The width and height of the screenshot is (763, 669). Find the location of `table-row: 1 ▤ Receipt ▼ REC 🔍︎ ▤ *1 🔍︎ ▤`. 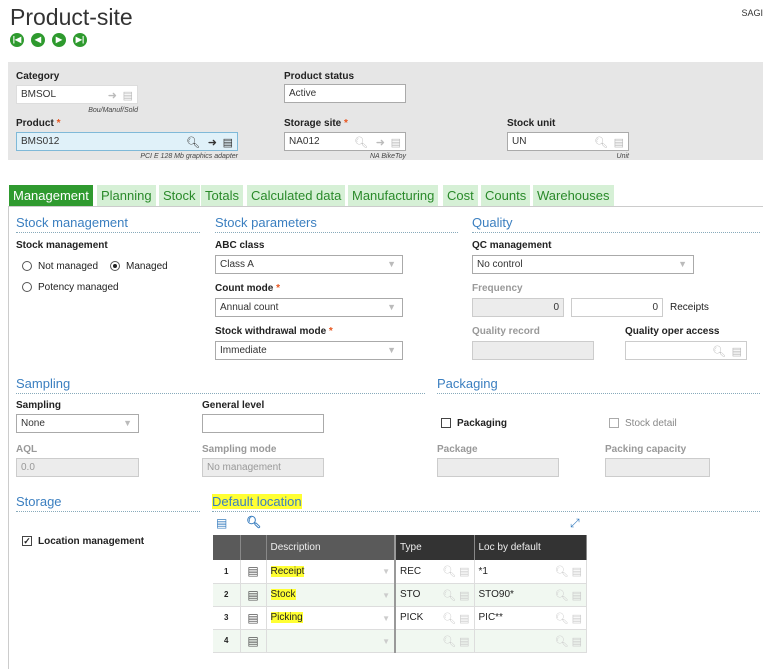

table-row: 1 ▤ Receipt ▼ REC 🔍︎ ▤ *1 🔍︎ ▤ is located at coordinates (400, 572).